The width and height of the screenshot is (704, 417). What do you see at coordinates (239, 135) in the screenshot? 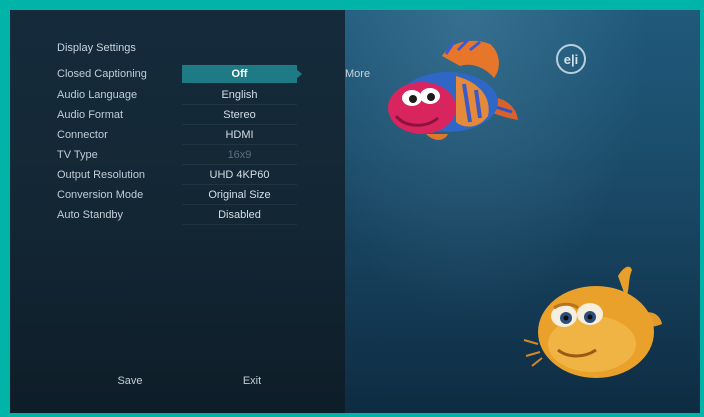
I see `row-value: HDMI` at bounding box center [239, 135].